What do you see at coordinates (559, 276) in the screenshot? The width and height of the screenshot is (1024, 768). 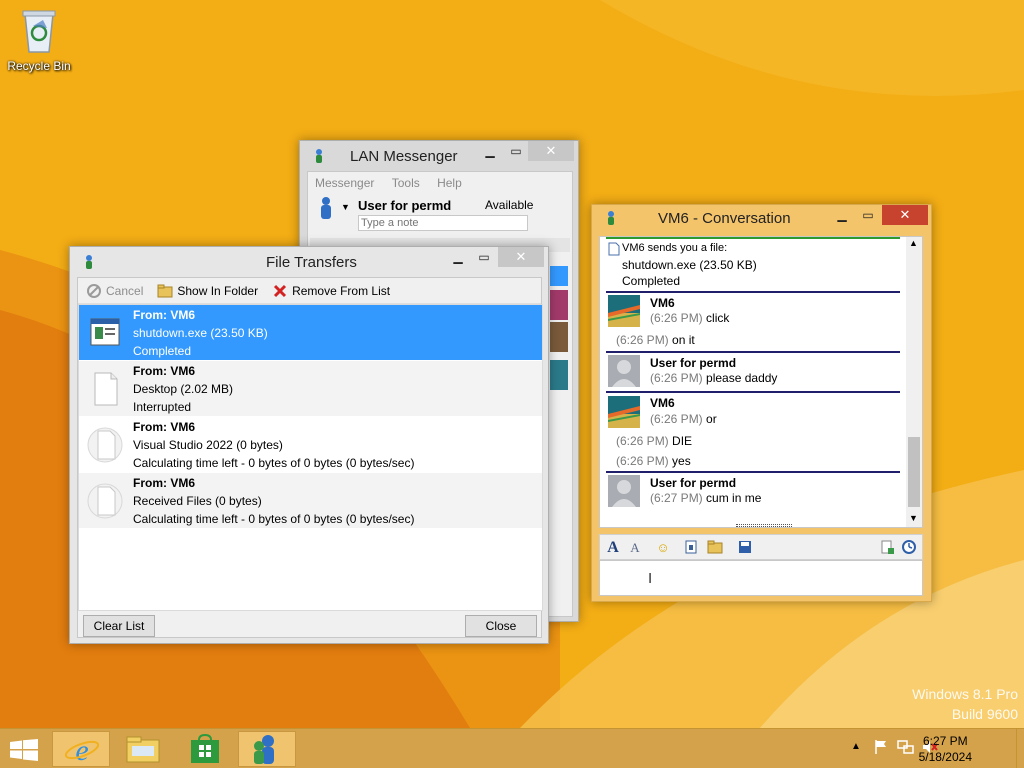 I see `contact-list-selection` at bounding box center [559, 276].